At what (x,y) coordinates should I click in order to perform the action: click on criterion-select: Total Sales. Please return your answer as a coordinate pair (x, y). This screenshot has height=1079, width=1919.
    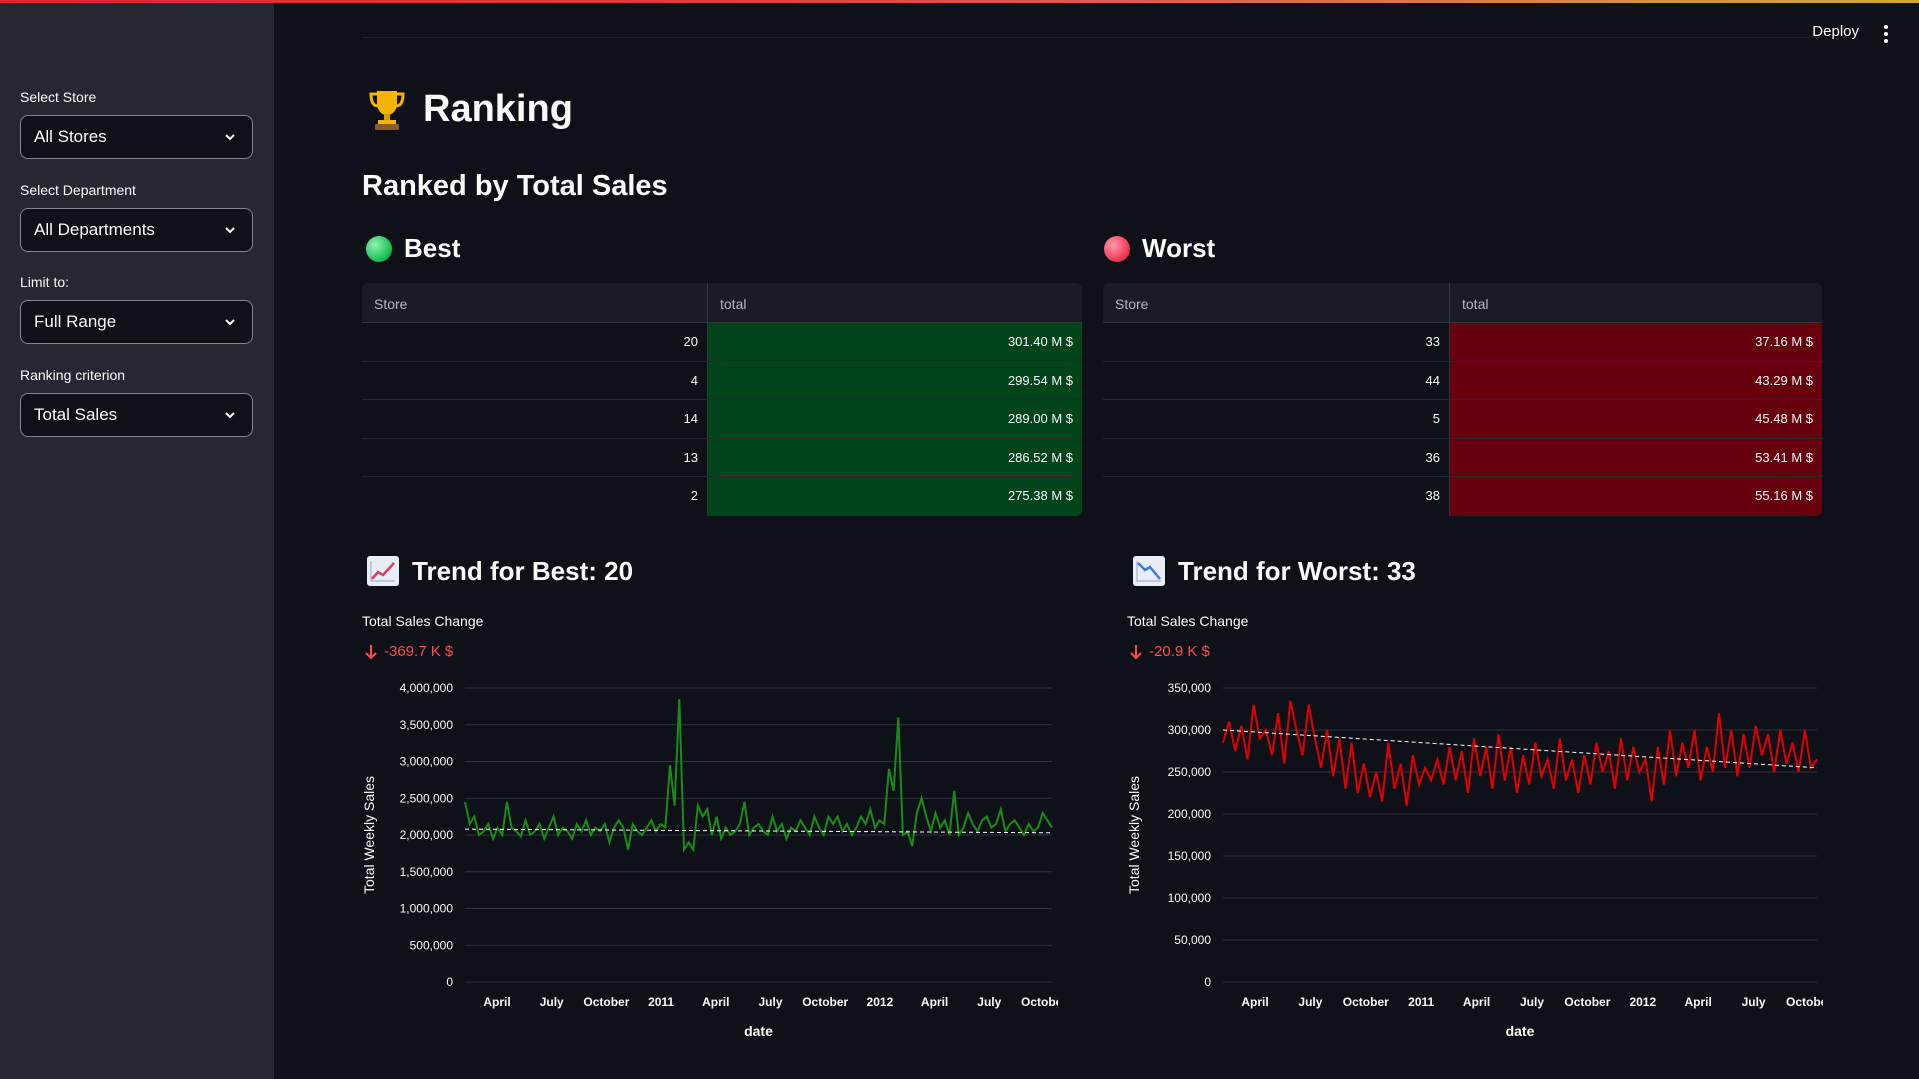
    Looking at the image, I should click on (136, 415).